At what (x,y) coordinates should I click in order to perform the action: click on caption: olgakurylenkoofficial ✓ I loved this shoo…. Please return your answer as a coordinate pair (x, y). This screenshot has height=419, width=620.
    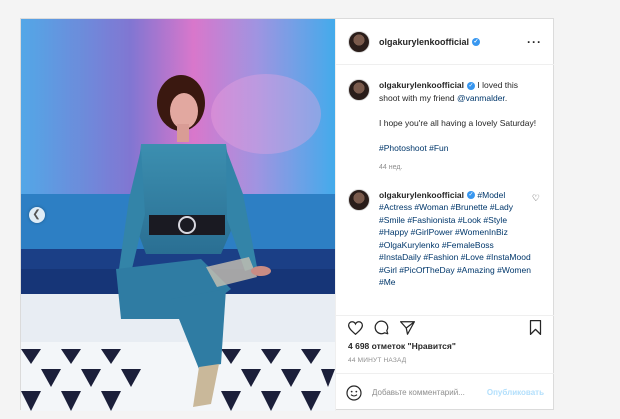
    Looking at the image, I should click on (445, 127).